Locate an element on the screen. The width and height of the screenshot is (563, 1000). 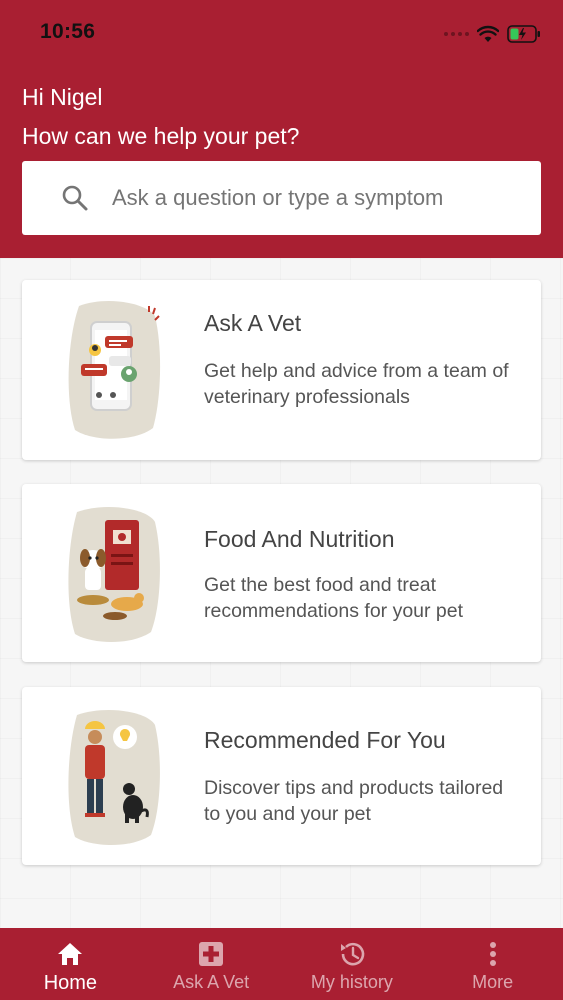
card-title: Ask A Vet is located at coordinates (253, 323).